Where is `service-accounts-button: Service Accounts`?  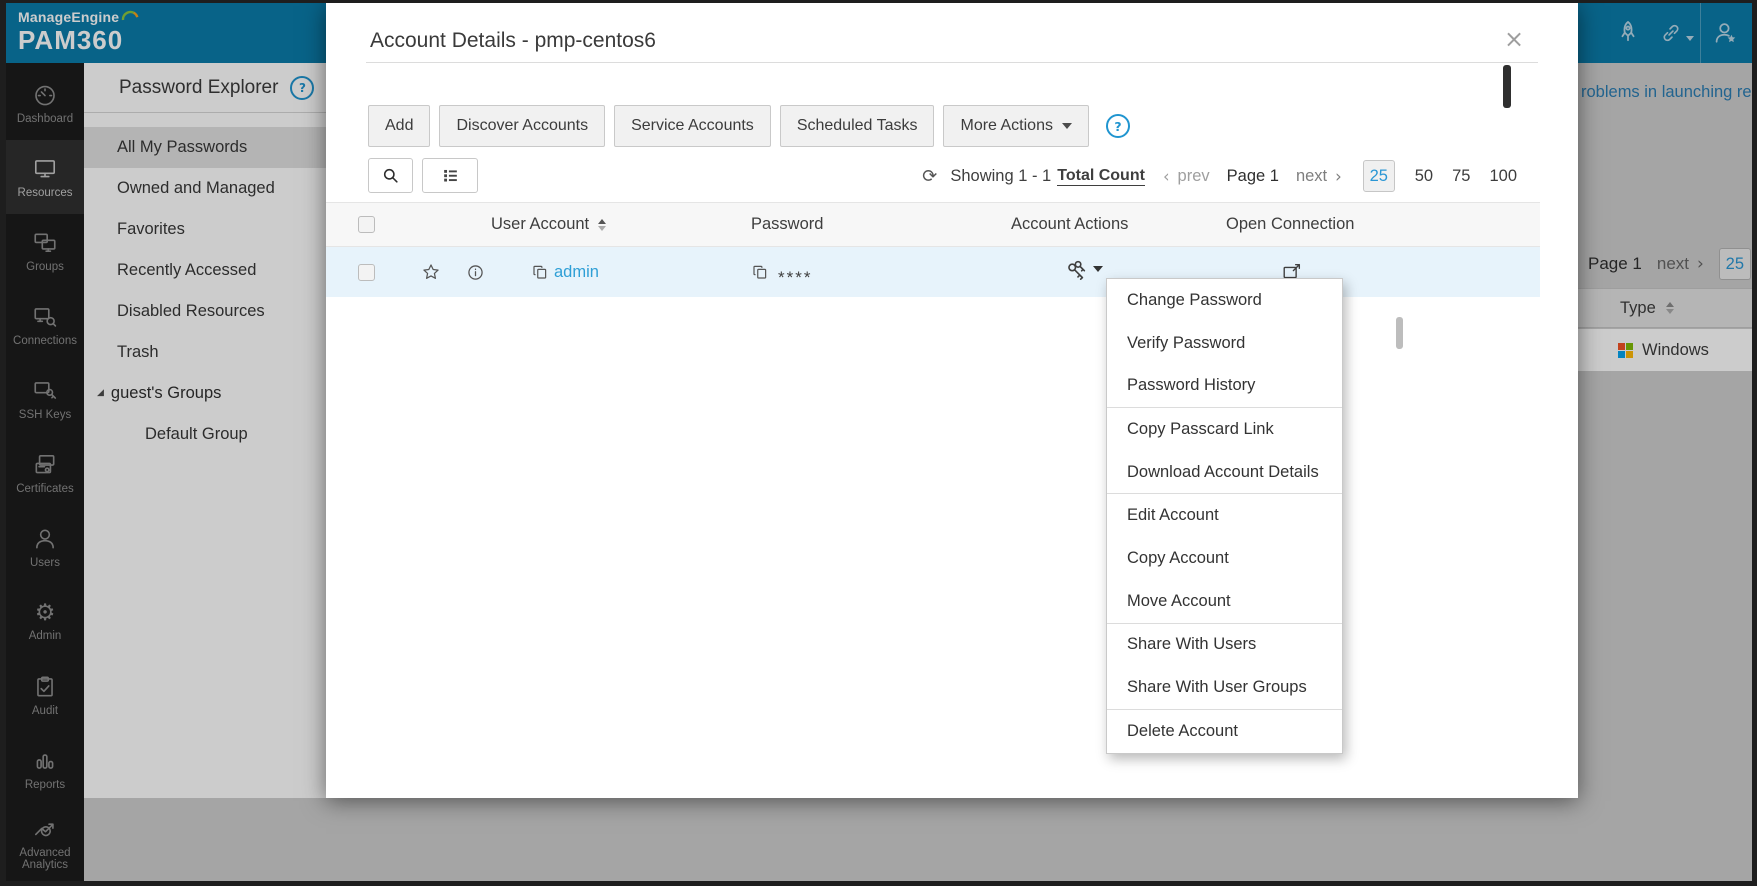 service-accounts-button: Service Accounts is located at coordinates (692, 126).